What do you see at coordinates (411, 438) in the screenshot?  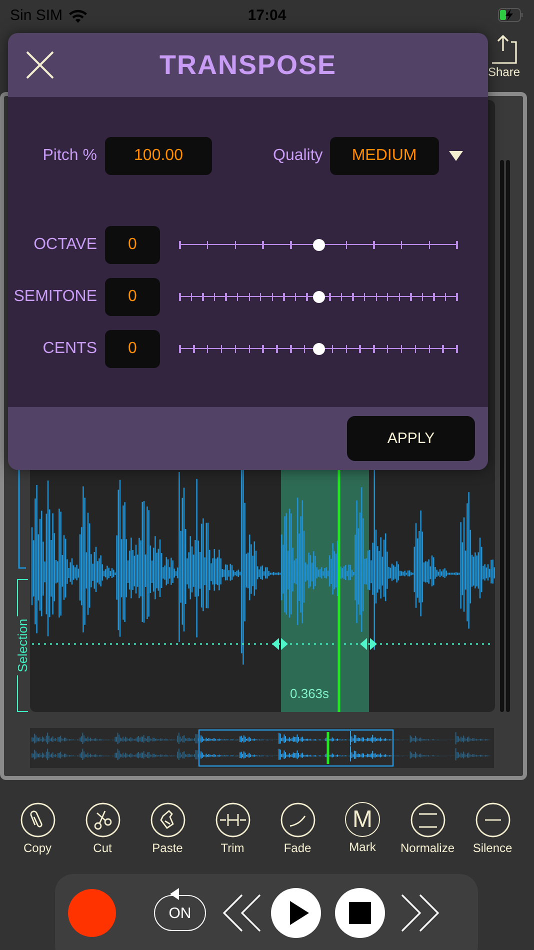 I see `apply-button: APPLY` at bounding box center [411, 438].